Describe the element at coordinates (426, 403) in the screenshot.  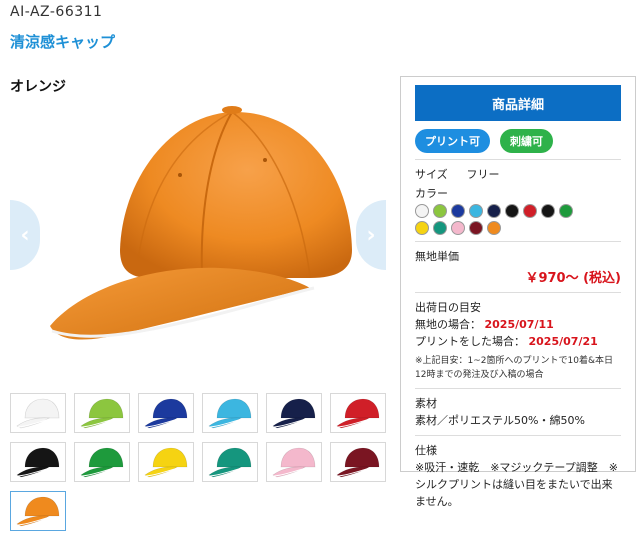
I see `material-title: 素材` at that location.